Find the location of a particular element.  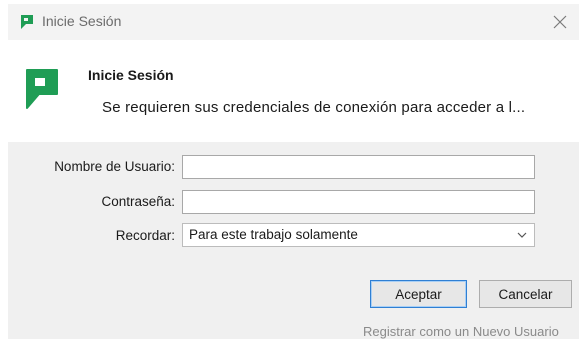

password-label: Contraseña: is located at coordinates (138, 201).